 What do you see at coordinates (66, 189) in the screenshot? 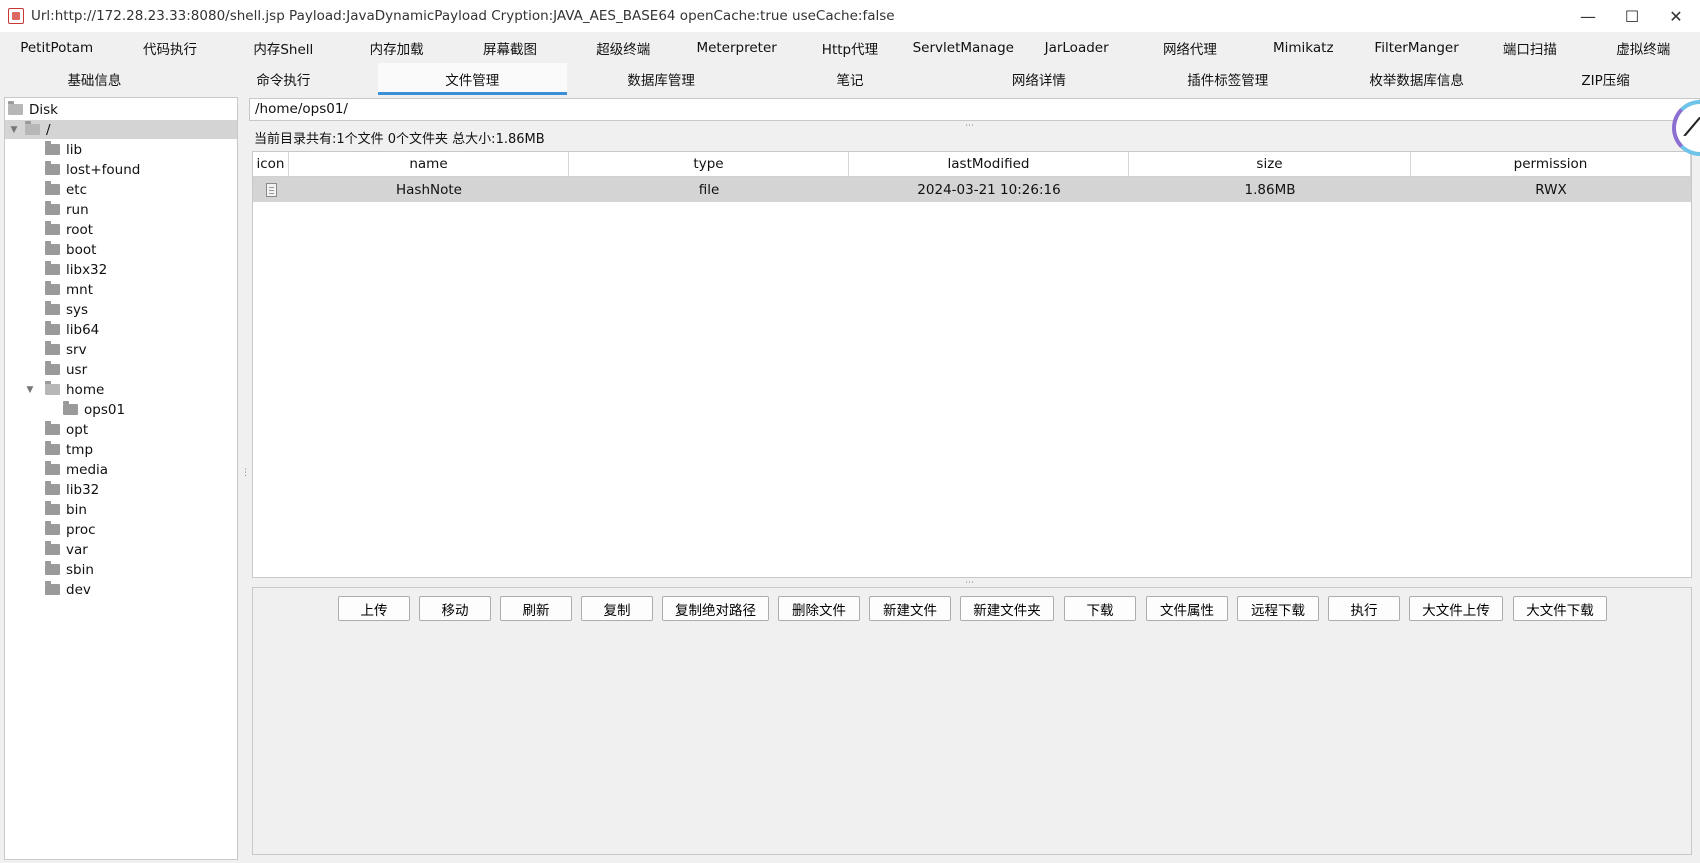
I see `tree-node-folder: etc` at bounding box center [66, 189].